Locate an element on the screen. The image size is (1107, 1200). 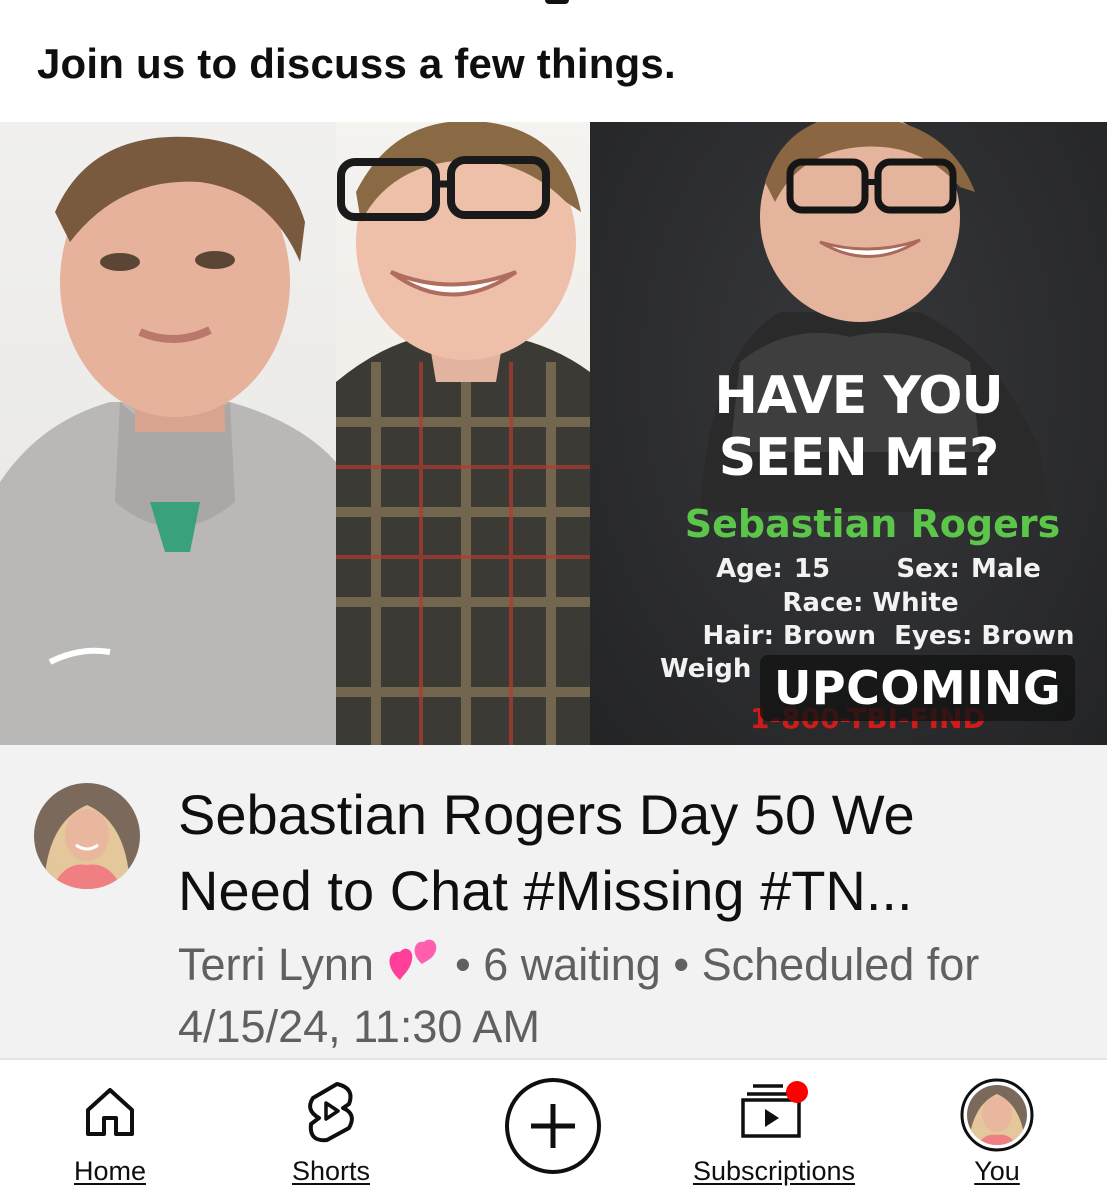
poster-weight-height: Weigh is located at coordinates (706, 669).